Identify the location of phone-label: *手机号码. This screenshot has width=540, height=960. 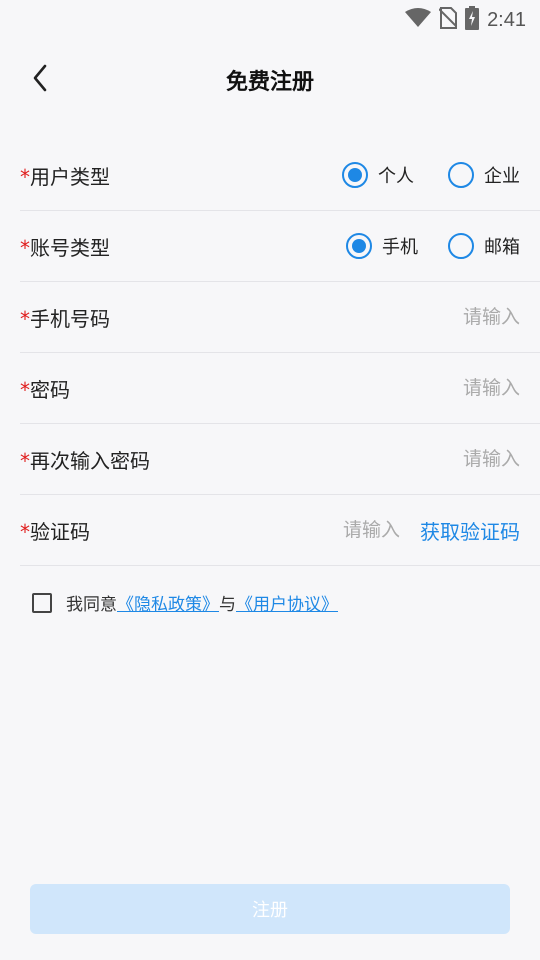
(65, 317).